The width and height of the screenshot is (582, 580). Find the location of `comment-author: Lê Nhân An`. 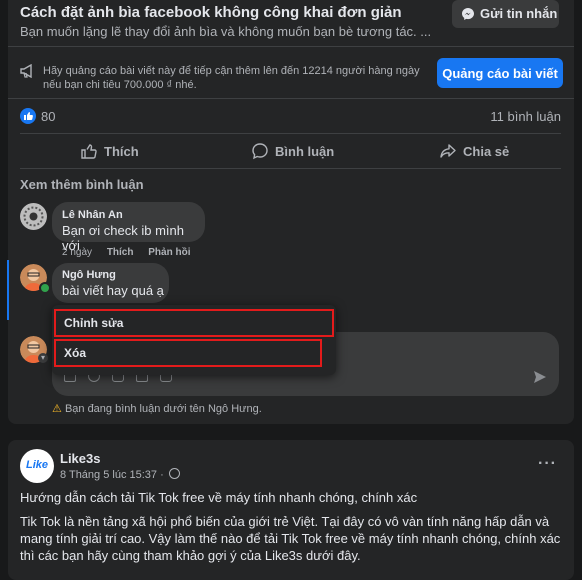

comment-author: Lê Nhân An is located at coordinates (92, 215).